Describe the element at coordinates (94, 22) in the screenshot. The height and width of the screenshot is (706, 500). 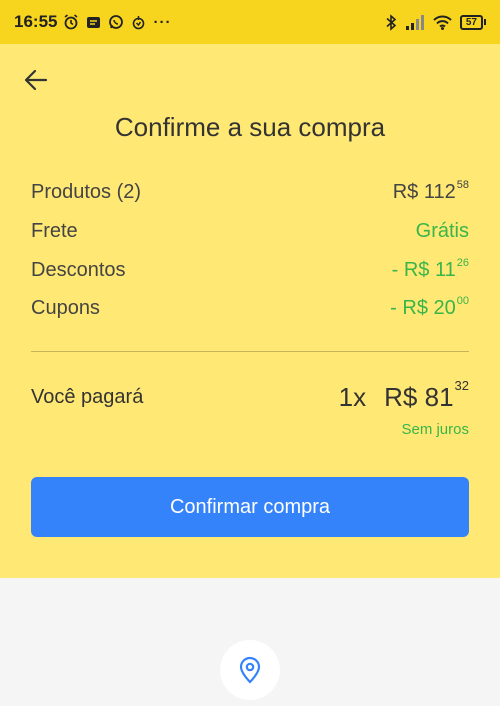
I see `message-icon` at that location.